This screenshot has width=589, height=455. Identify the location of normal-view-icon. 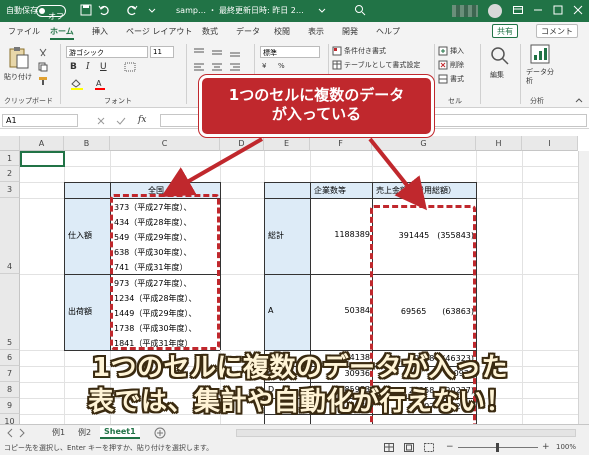
(389, 447).